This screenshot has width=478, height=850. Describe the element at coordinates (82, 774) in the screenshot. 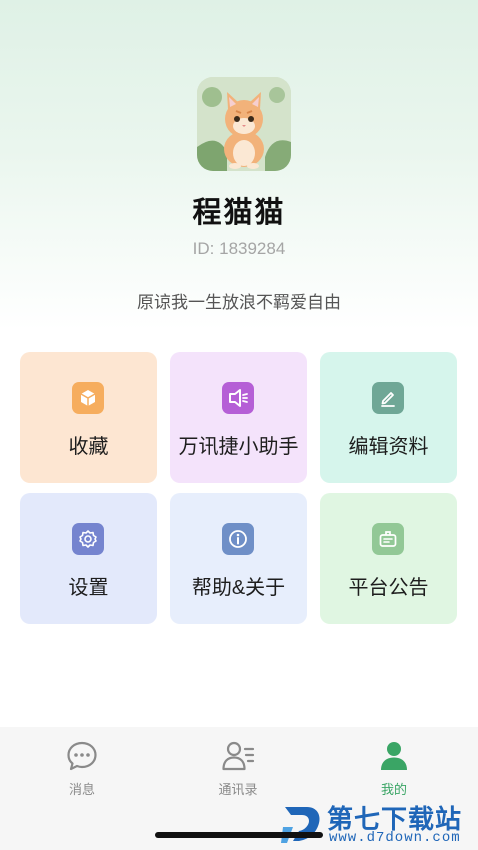

I see `tab-messages: 消息` at that location.